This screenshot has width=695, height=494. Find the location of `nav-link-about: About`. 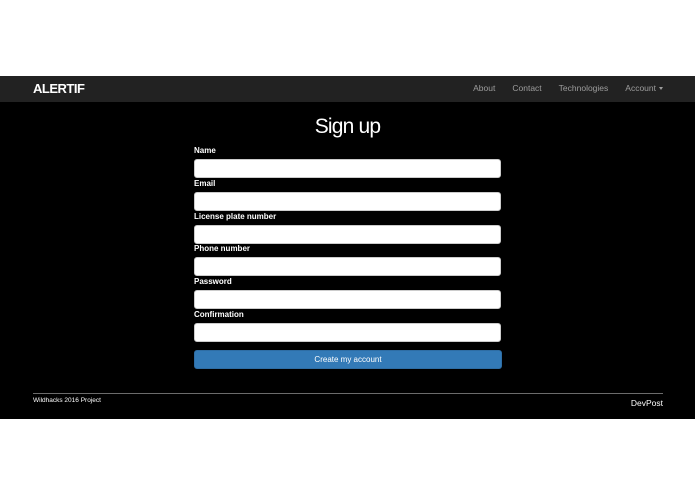

nav-link-about: About is located at coordinates (484, 88).